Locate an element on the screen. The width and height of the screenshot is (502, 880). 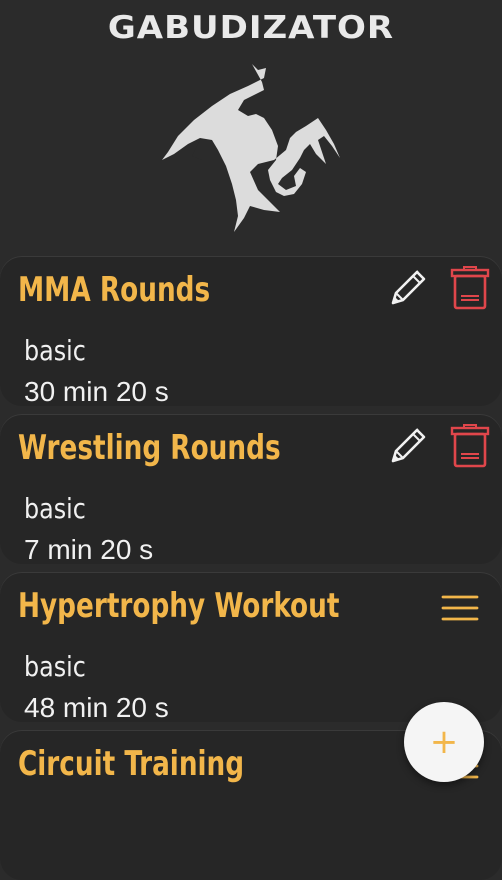
plus-icon: + is located at coordinates (444, 742).